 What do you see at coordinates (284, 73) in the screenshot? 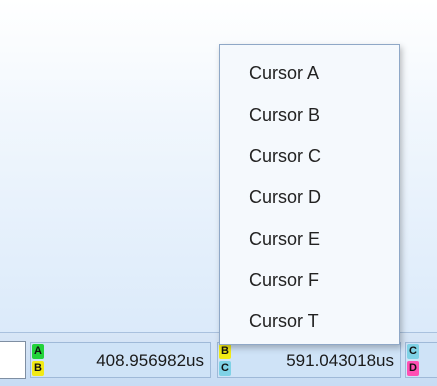
I see `menu-item-cursor-a: Cursor A` at bounding box center [284, 73].